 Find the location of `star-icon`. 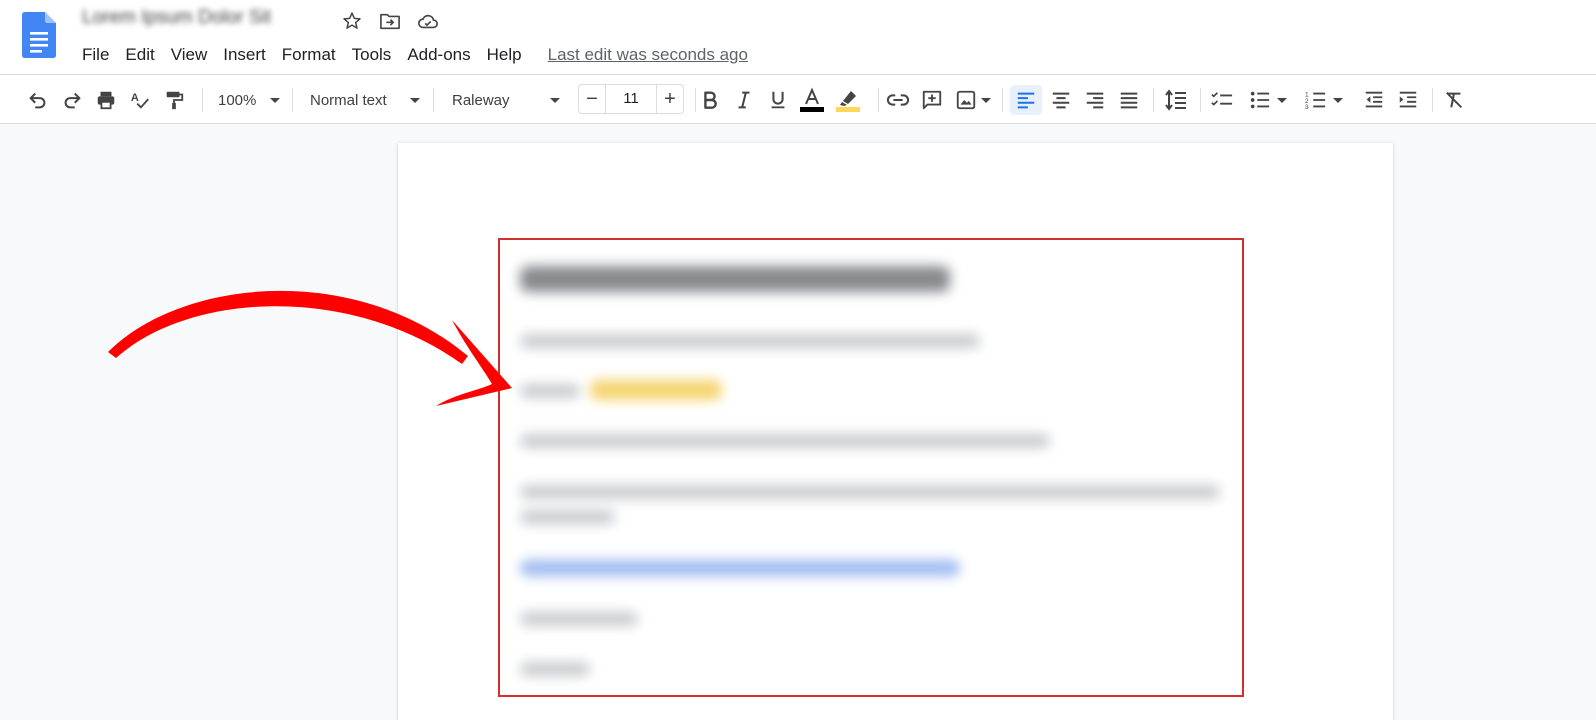

star-icon is located at coordinates (352, 21).